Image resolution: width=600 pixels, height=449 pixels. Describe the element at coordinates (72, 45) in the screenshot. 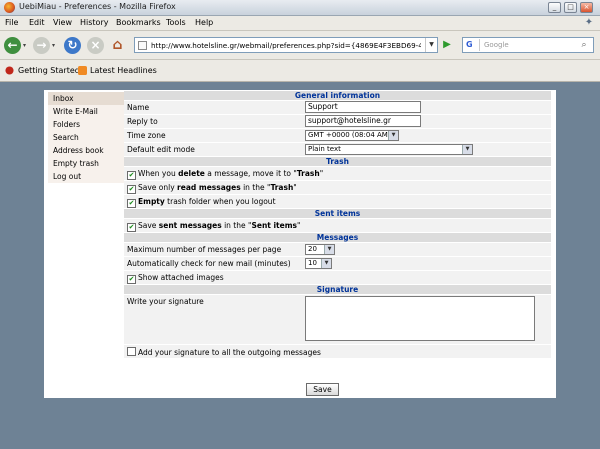

I see `reload-icon: ↻` at that location.